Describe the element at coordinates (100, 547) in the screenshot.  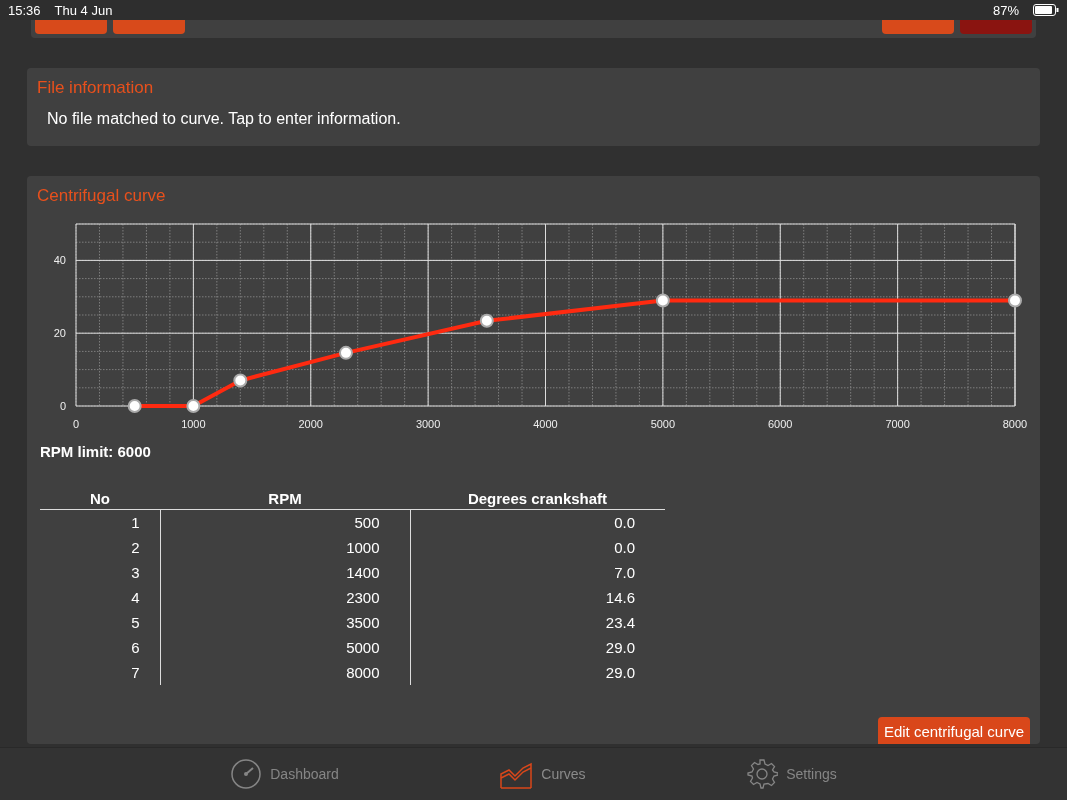
I see `table-cell: 2` at that location.